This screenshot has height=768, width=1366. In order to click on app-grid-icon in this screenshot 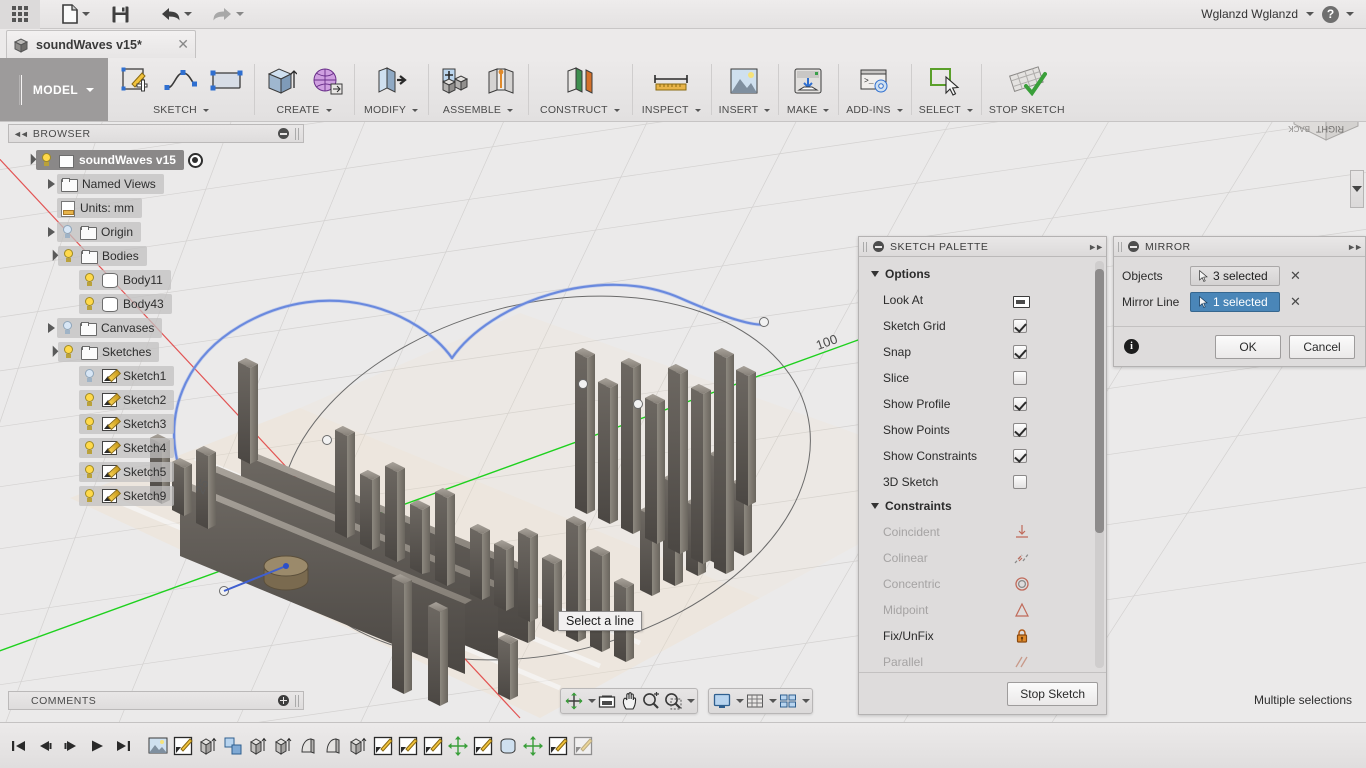, I will do `click(20, 14)`.